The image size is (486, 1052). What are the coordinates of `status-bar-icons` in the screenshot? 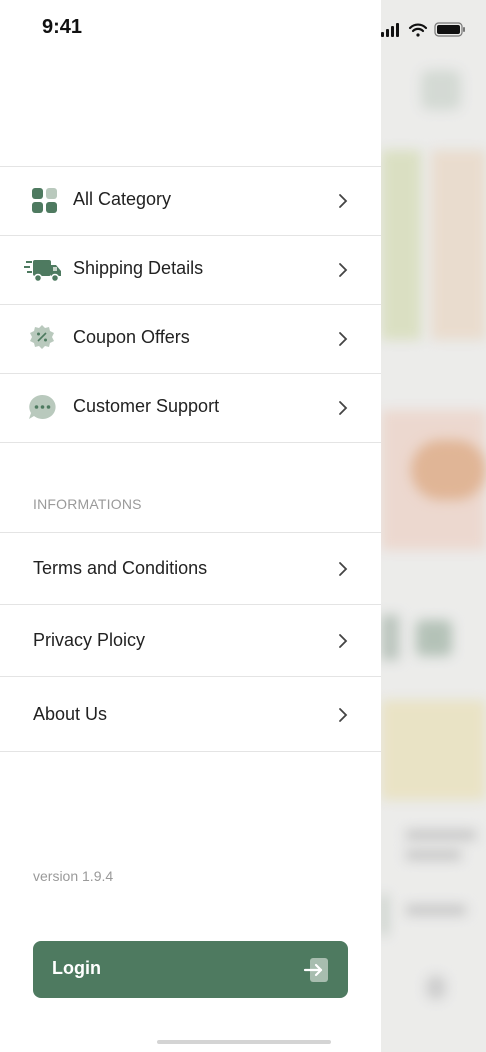 It's located at (423, 29).